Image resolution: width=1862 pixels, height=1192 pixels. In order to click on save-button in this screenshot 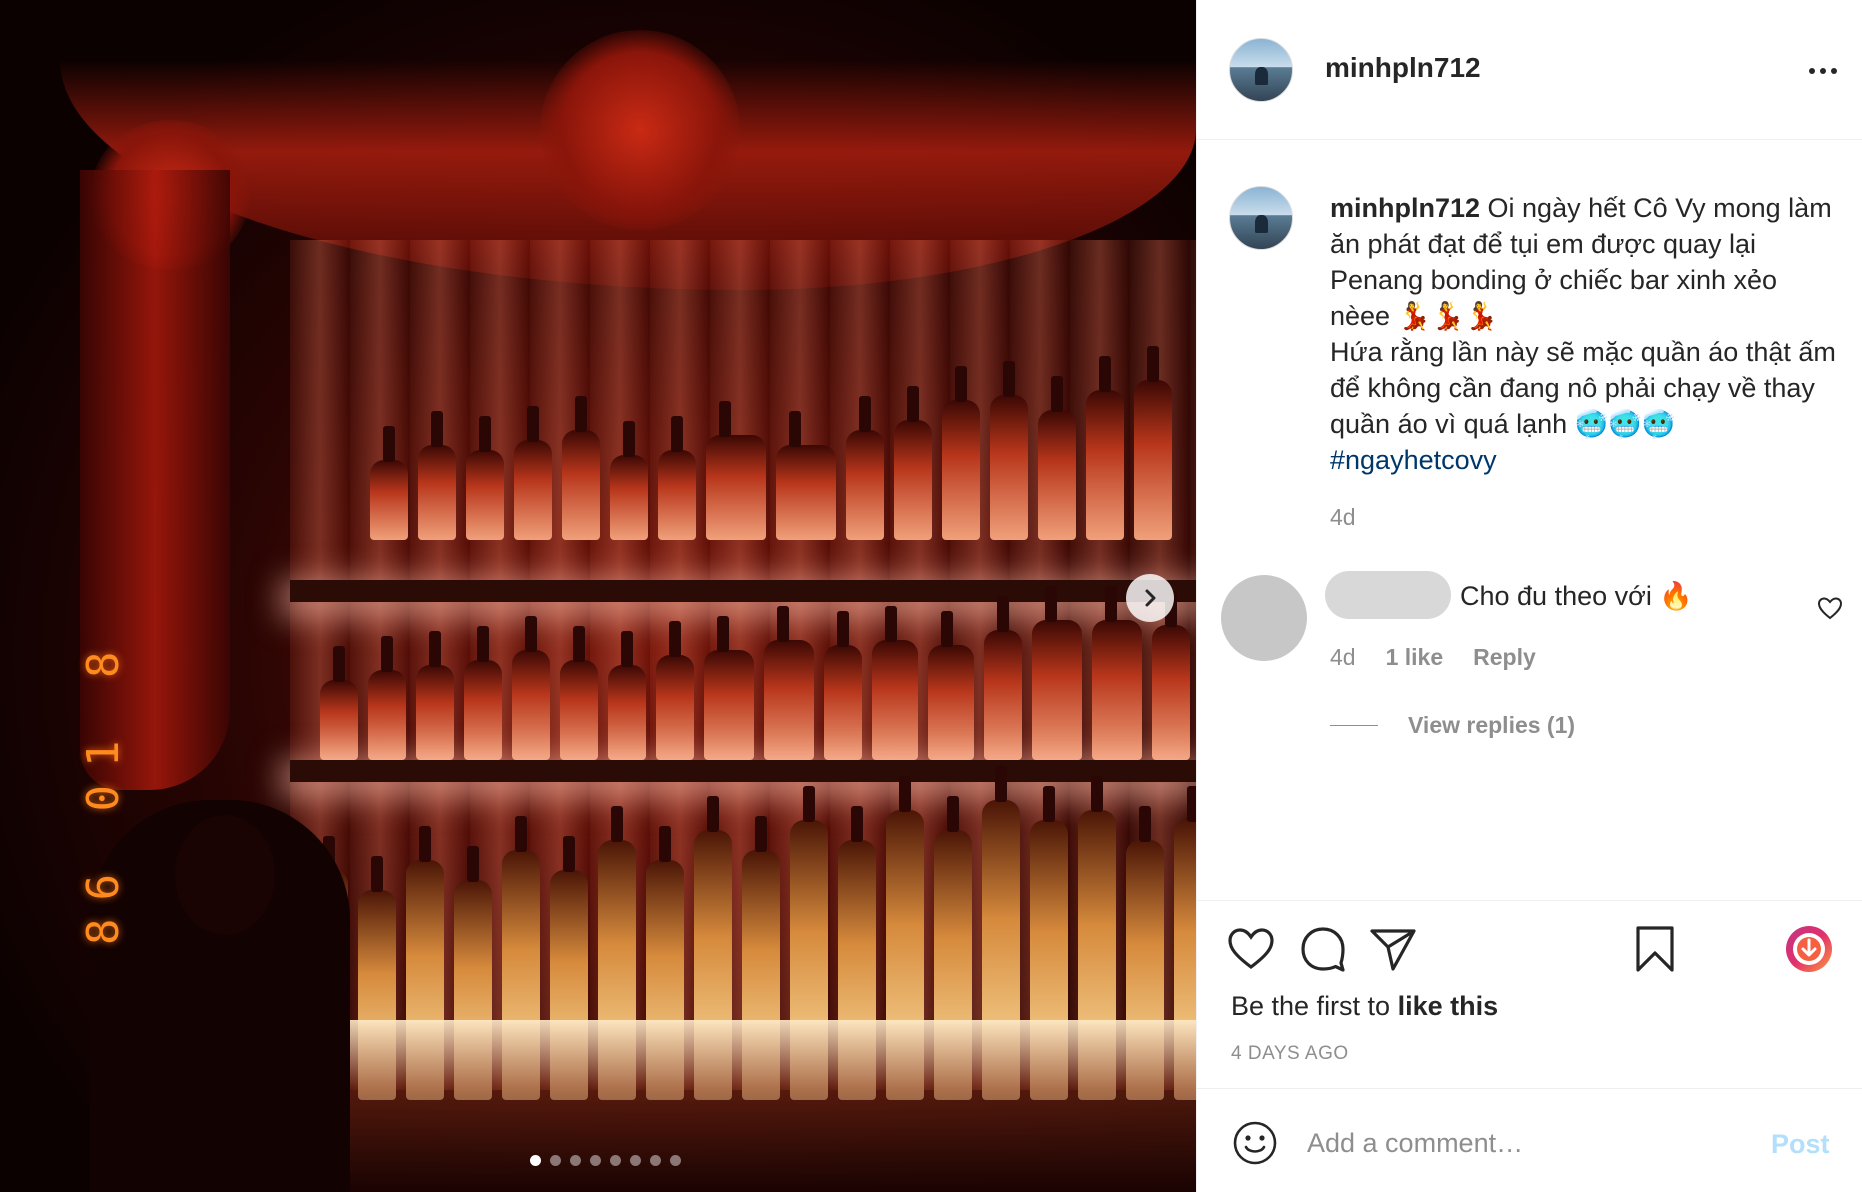, I will do `click(1655, 949)`.